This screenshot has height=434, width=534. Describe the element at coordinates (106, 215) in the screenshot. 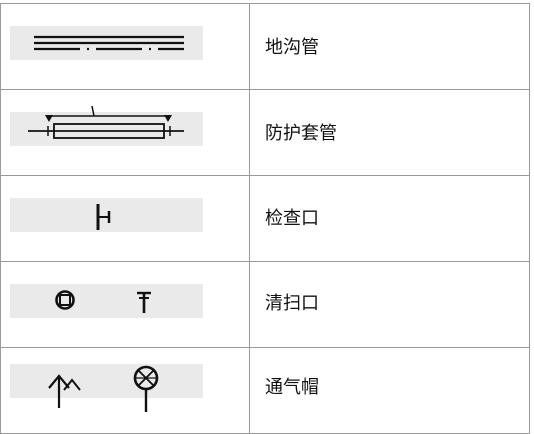

I see `inspection-port-icon` at that location.